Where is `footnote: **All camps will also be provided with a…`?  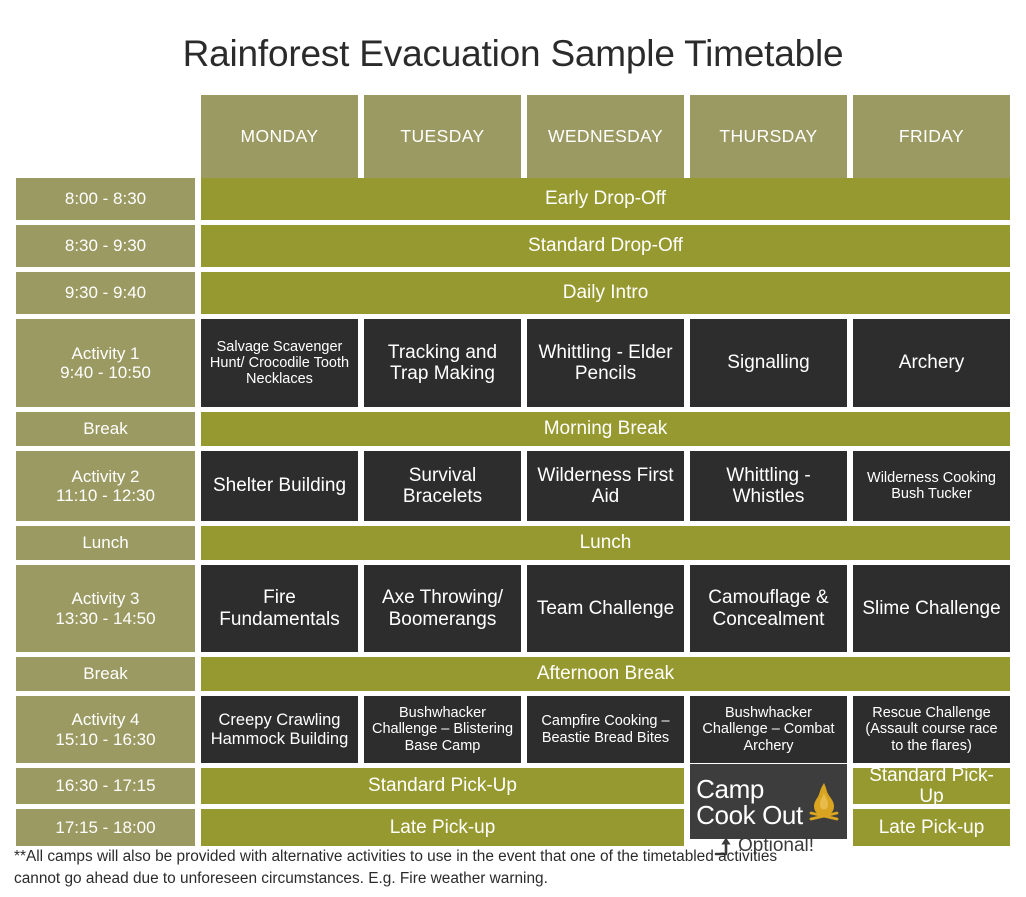
footnote: **All camps will also be provided with a… is located at coordinates (396, 868).